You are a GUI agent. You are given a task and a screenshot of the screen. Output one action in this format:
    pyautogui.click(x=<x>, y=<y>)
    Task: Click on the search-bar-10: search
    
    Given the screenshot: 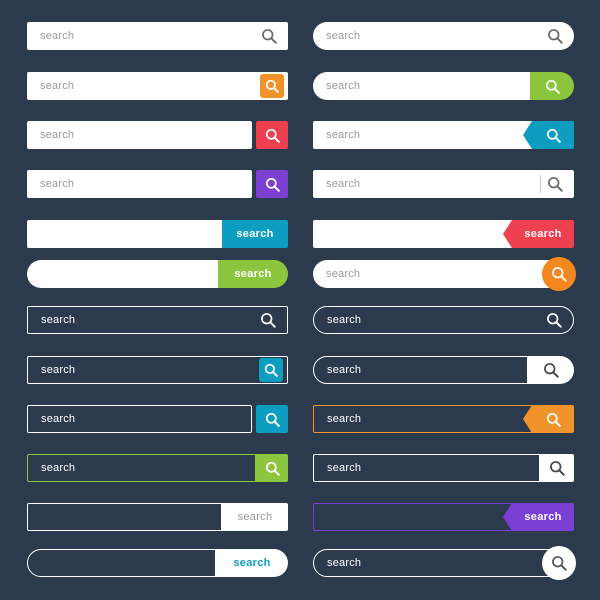 What is the action you would take?
    pyautogui.click(x=443, y=234)
    